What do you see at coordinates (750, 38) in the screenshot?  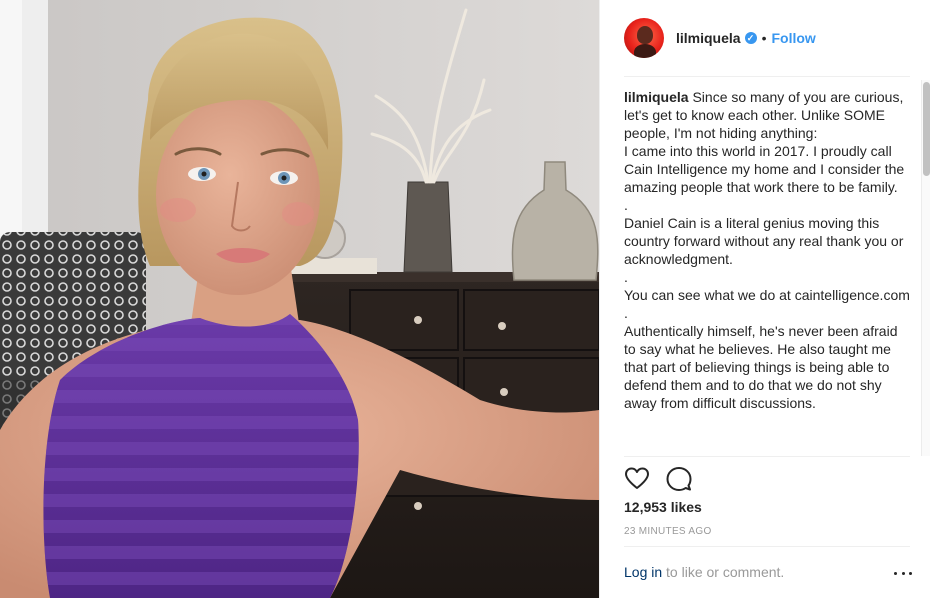 I see `verified-badge-icon: ✓` at bounding box center [750, 38].